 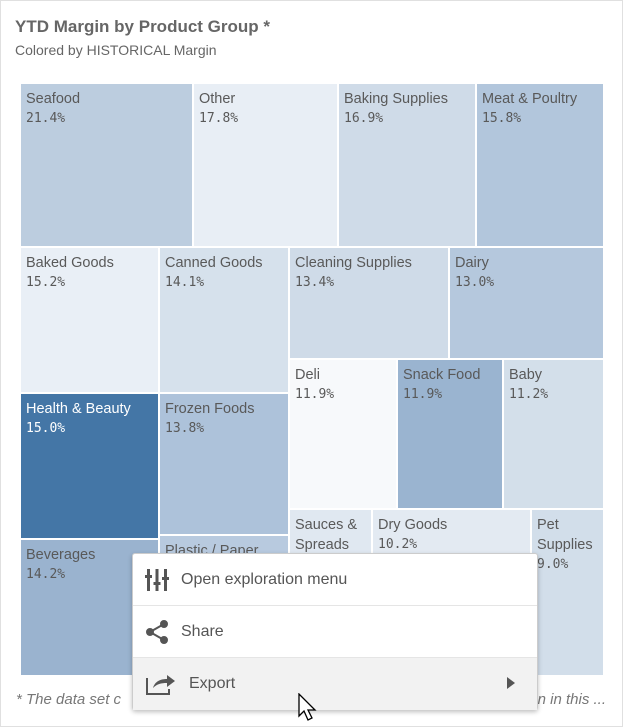 What do you see at coordinates (224, 464) in the screenshot?
I see `treemap-tile: Frozen Foods 13.8%` at bounding box center [224, 464].